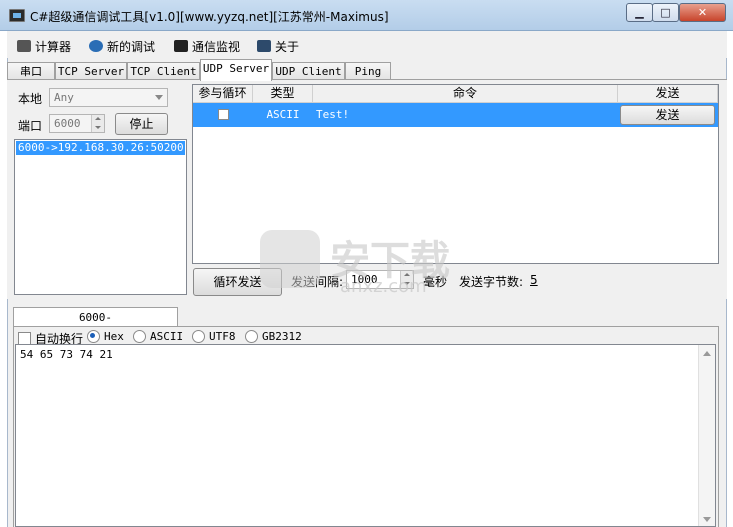 Image resolution: width=733 pixels, height=527 pixels. I want to click on encoding-ascii: ASCII, so click(158, 336).